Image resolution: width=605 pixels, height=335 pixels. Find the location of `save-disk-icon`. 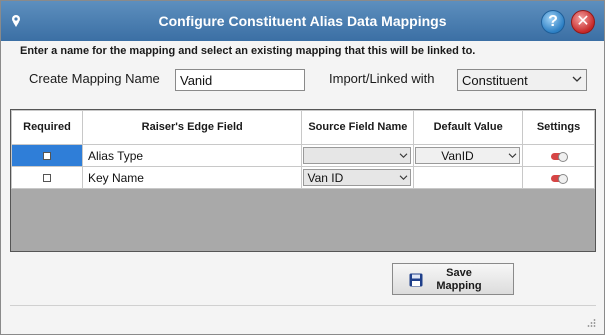

save-disk-icon is located at coordinates (416, 280).